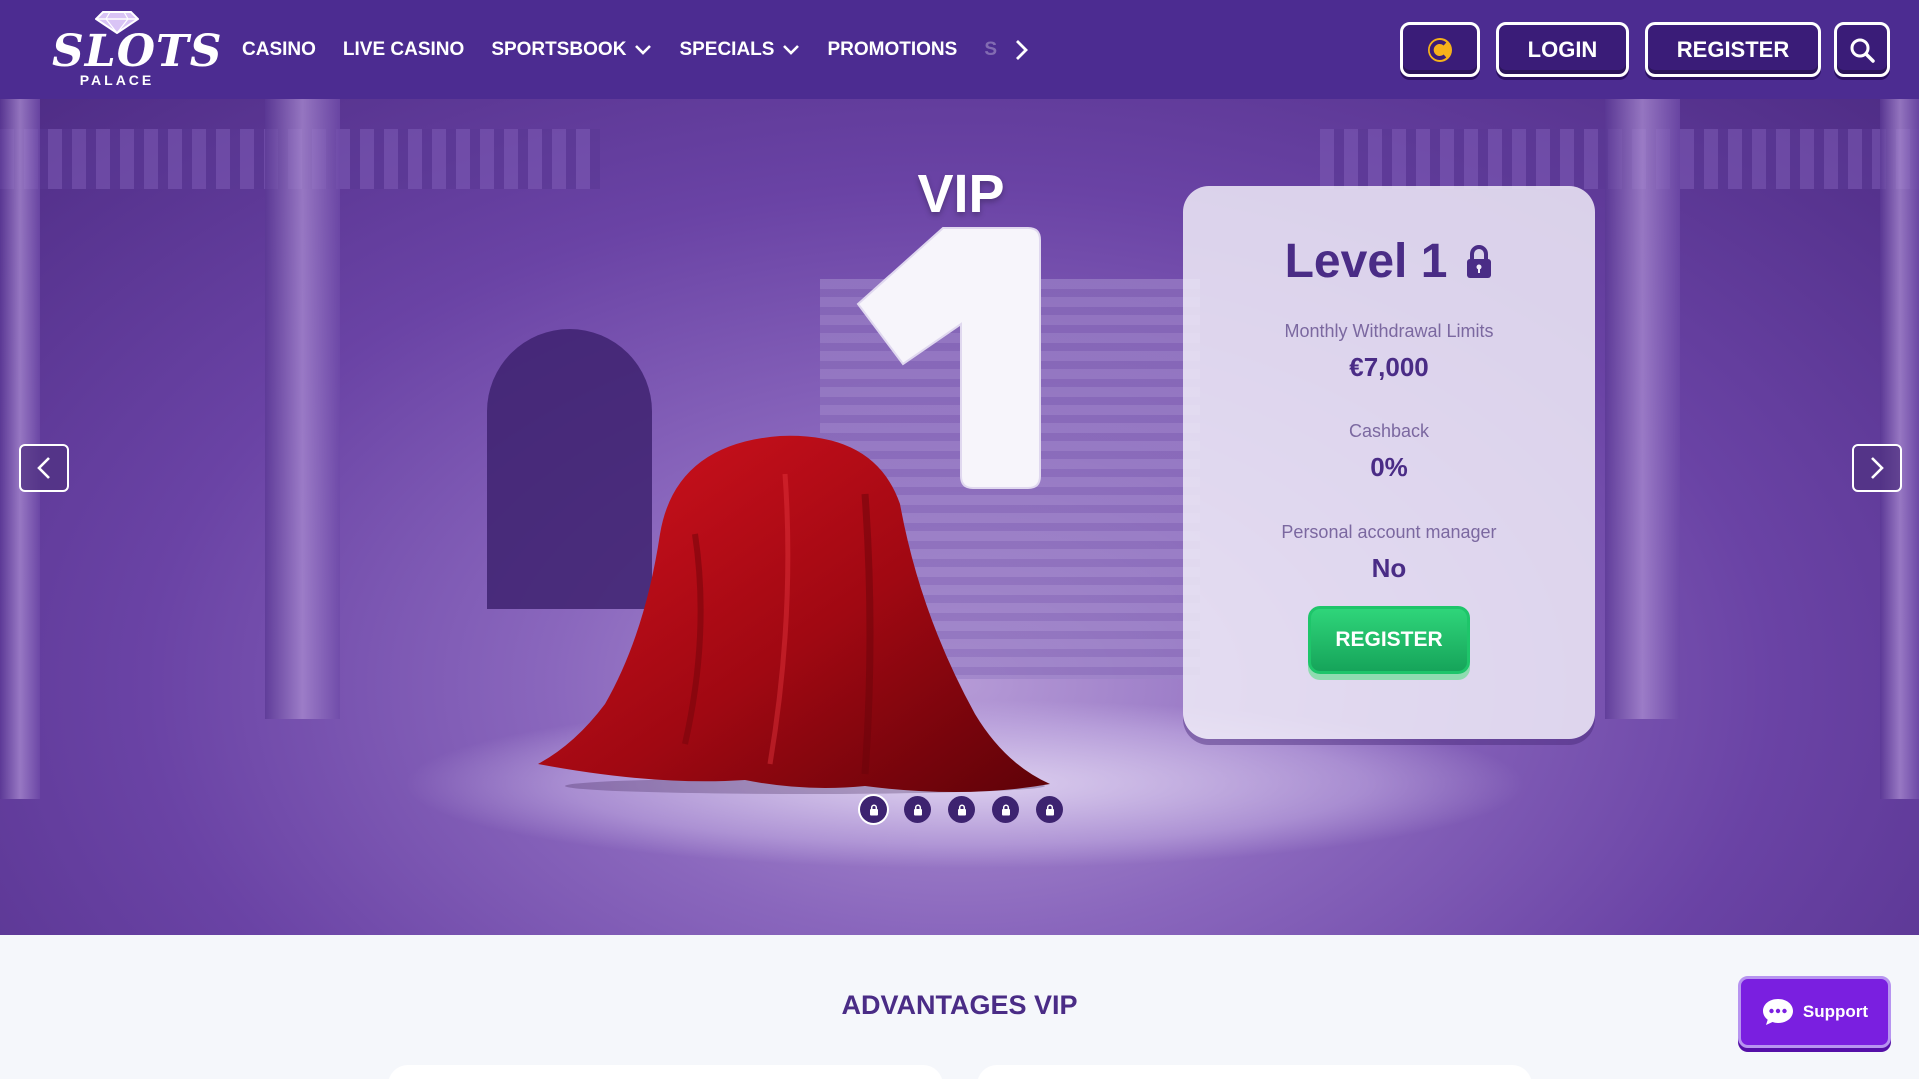 The image size is (1919, 1079). What do you see at coordinates (1389, 568) in the screenshot?
I see `account-manager-value: No` at bounding box center [1389, 568].